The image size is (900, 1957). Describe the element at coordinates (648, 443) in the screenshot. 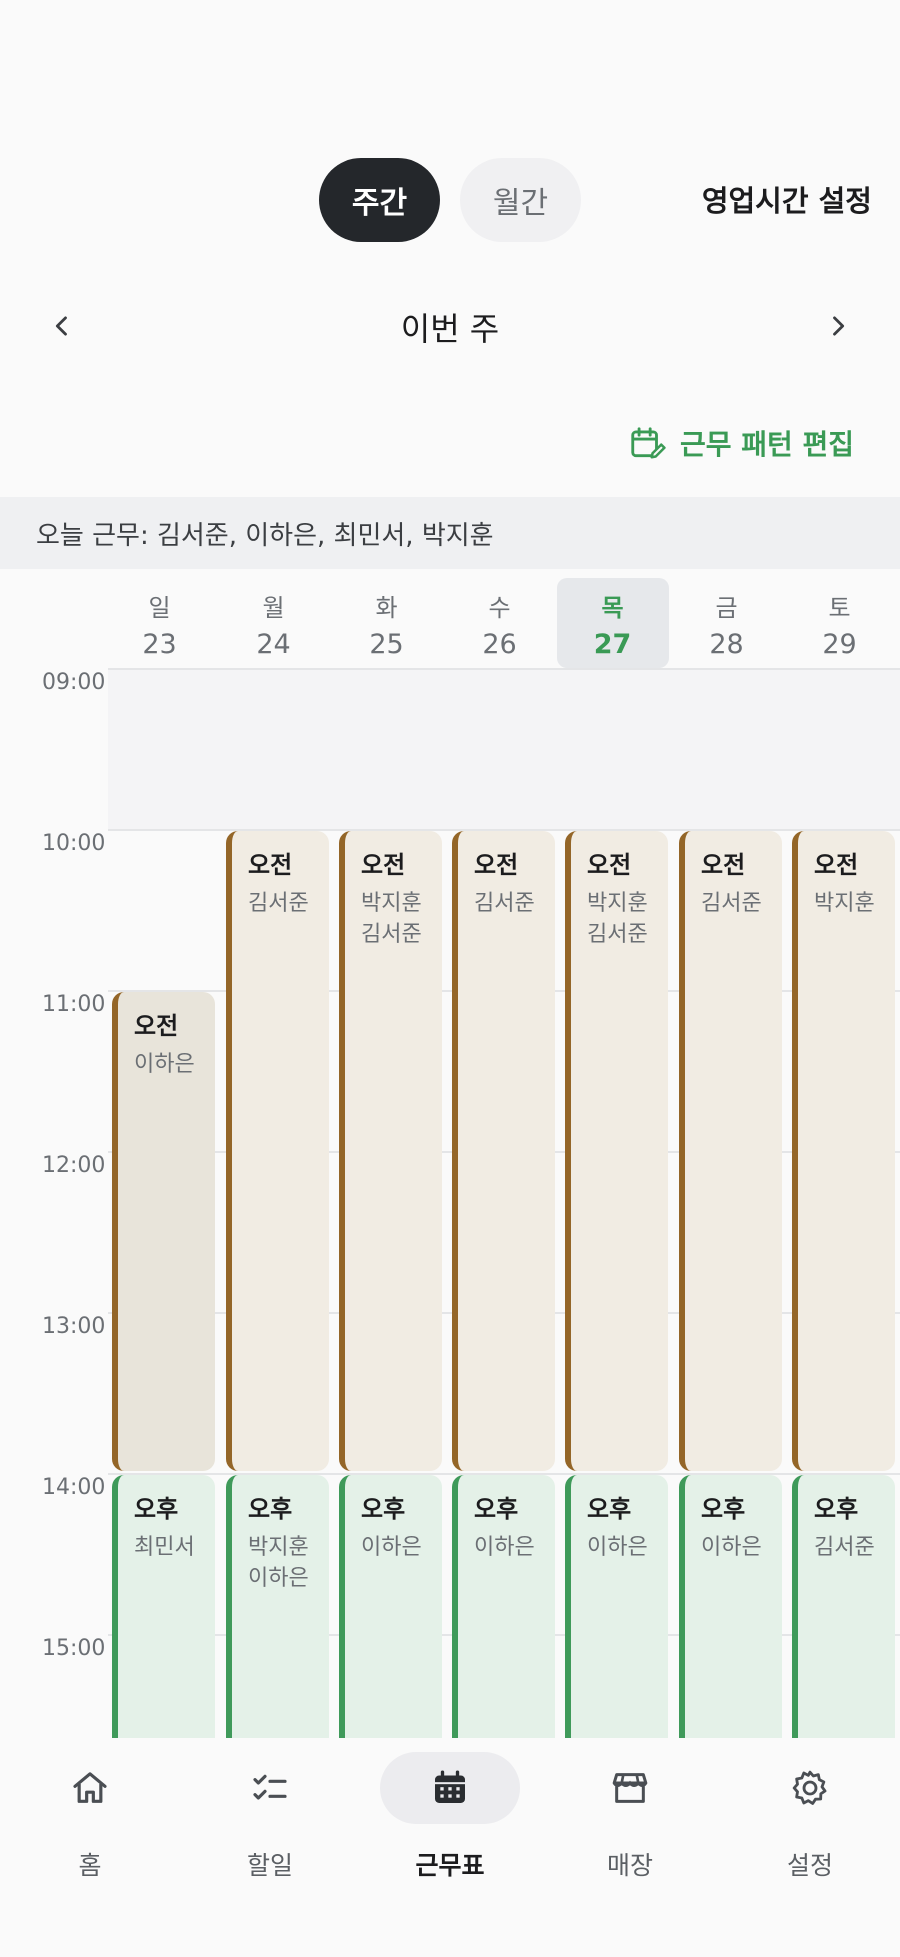

I see `calendar-edit-icon` at that location.